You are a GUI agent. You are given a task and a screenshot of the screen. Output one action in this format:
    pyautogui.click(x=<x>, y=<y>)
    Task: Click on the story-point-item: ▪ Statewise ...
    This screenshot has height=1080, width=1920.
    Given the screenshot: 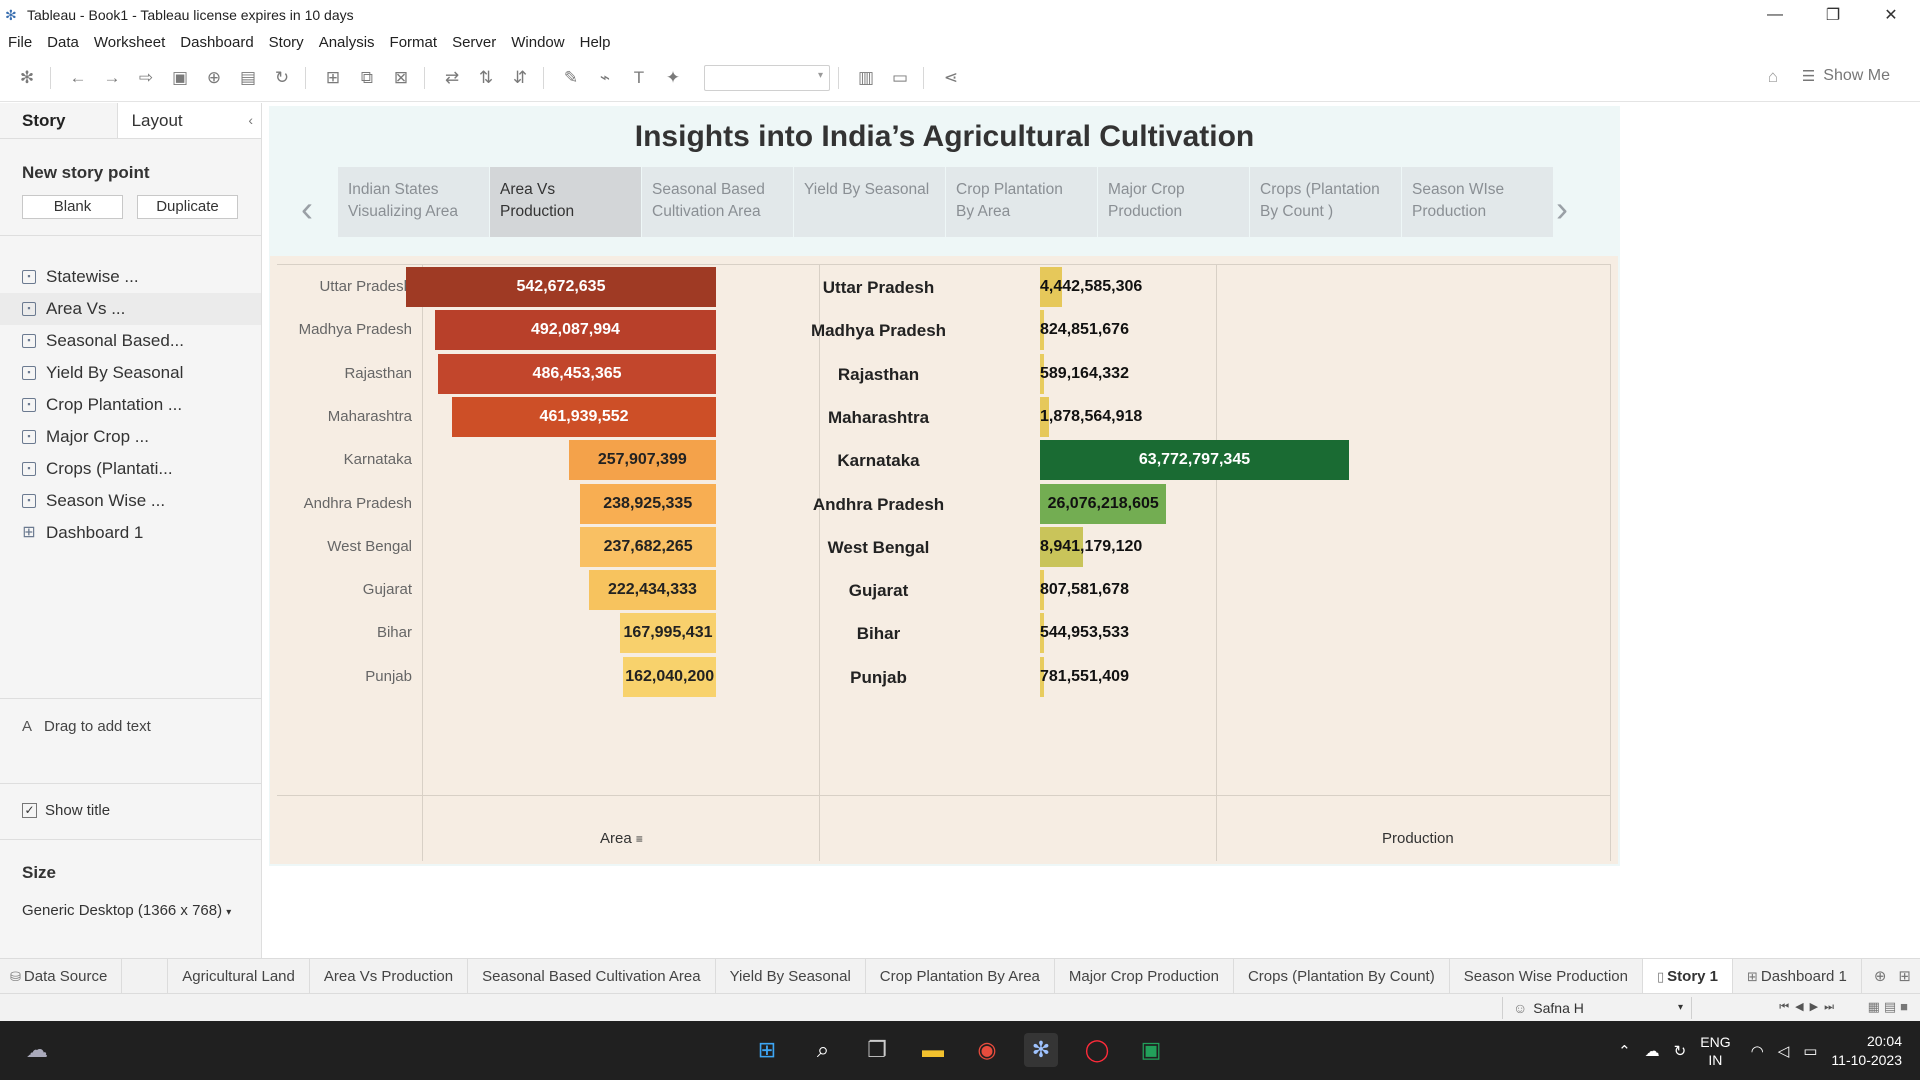 What is the action you would take?
    pyautogui.click(x=130, y=277)
    